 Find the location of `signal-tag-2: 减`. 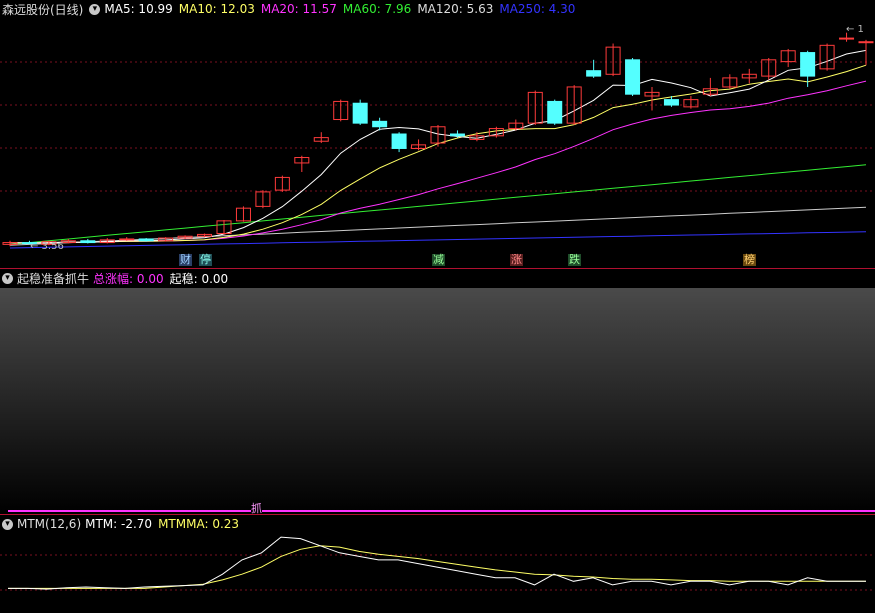

signal-tag-2: 减 is located at coordinates (438, 260).